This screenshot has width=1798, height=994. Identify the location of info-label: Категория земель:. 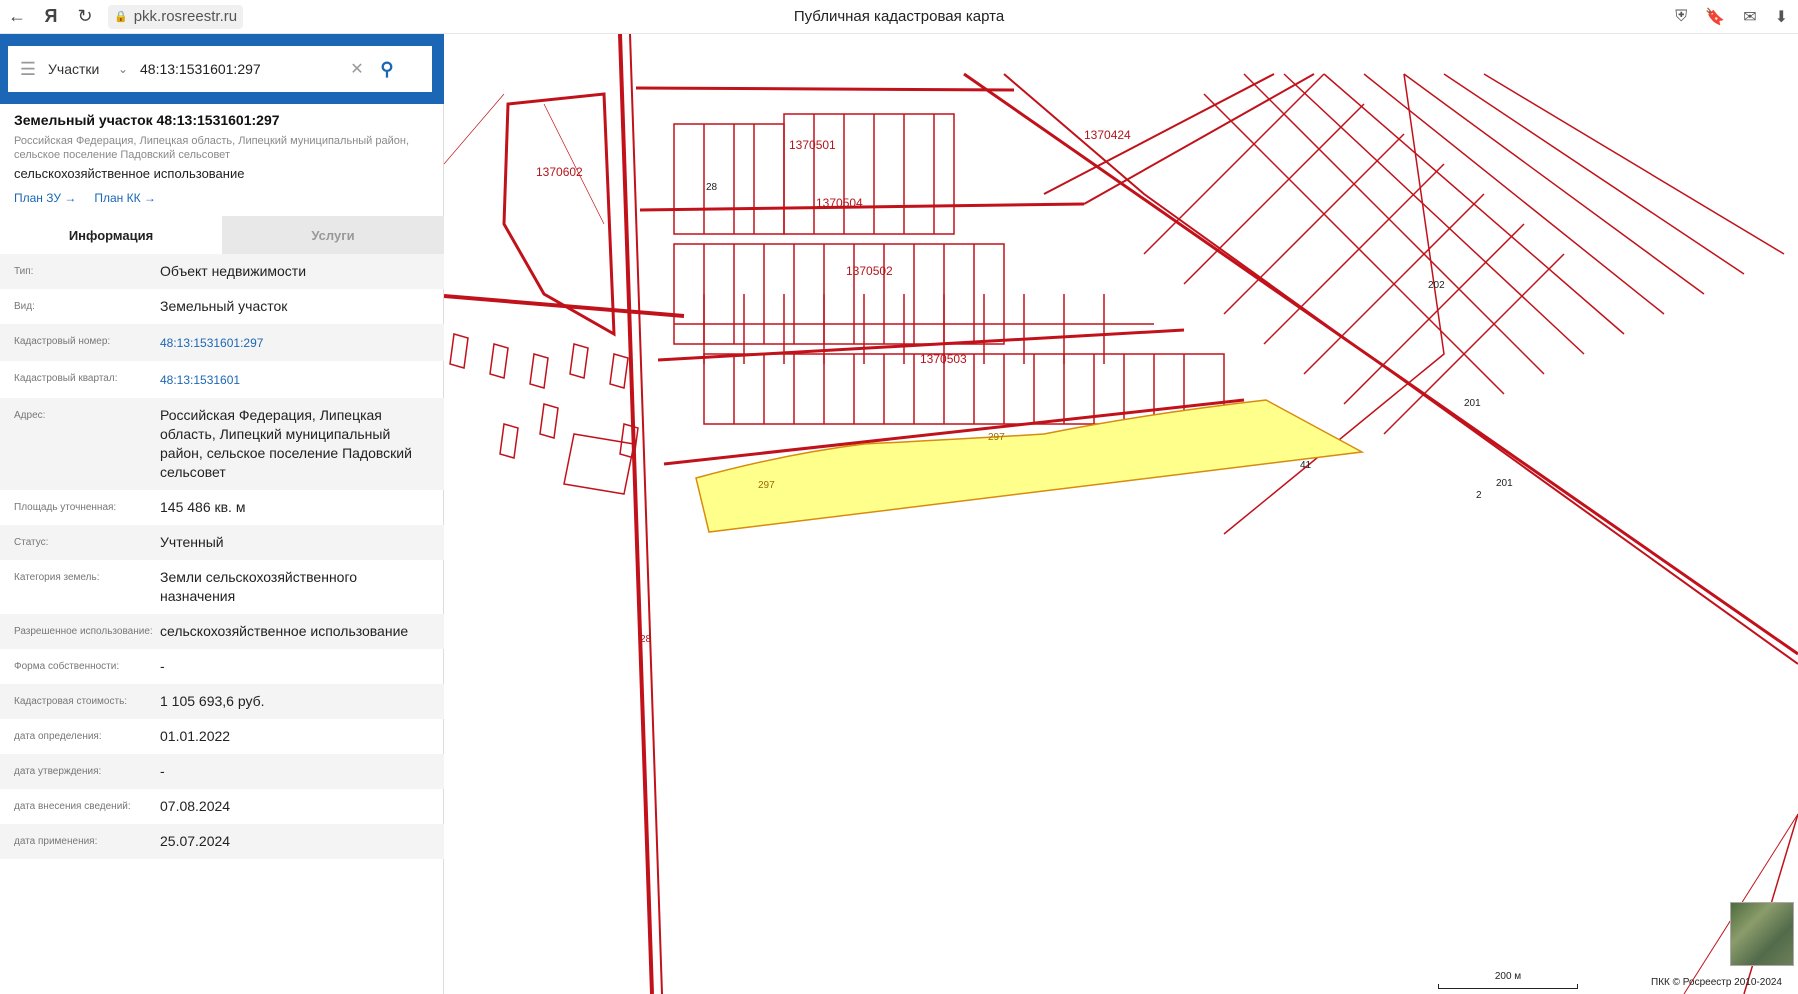
(57, 577).